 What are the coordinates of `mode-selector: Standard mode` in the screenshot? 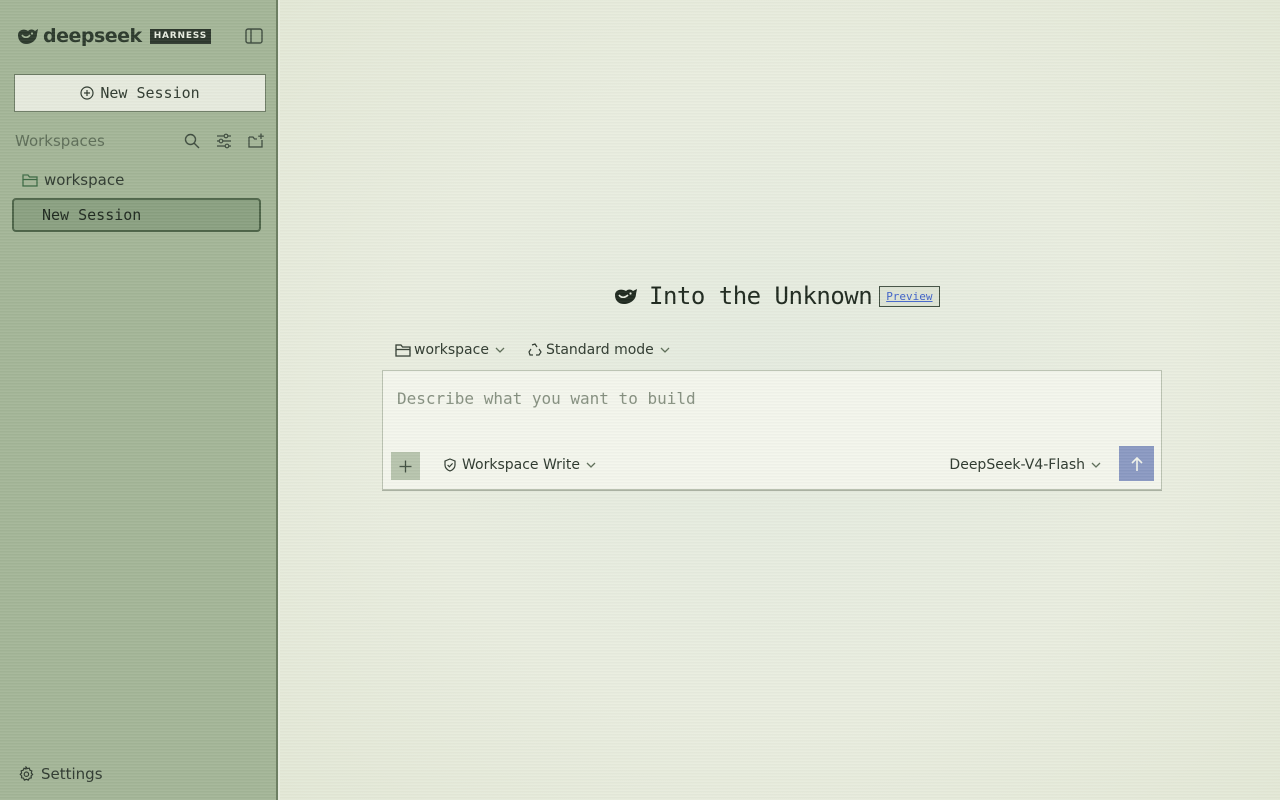 It's located at (598, 350).